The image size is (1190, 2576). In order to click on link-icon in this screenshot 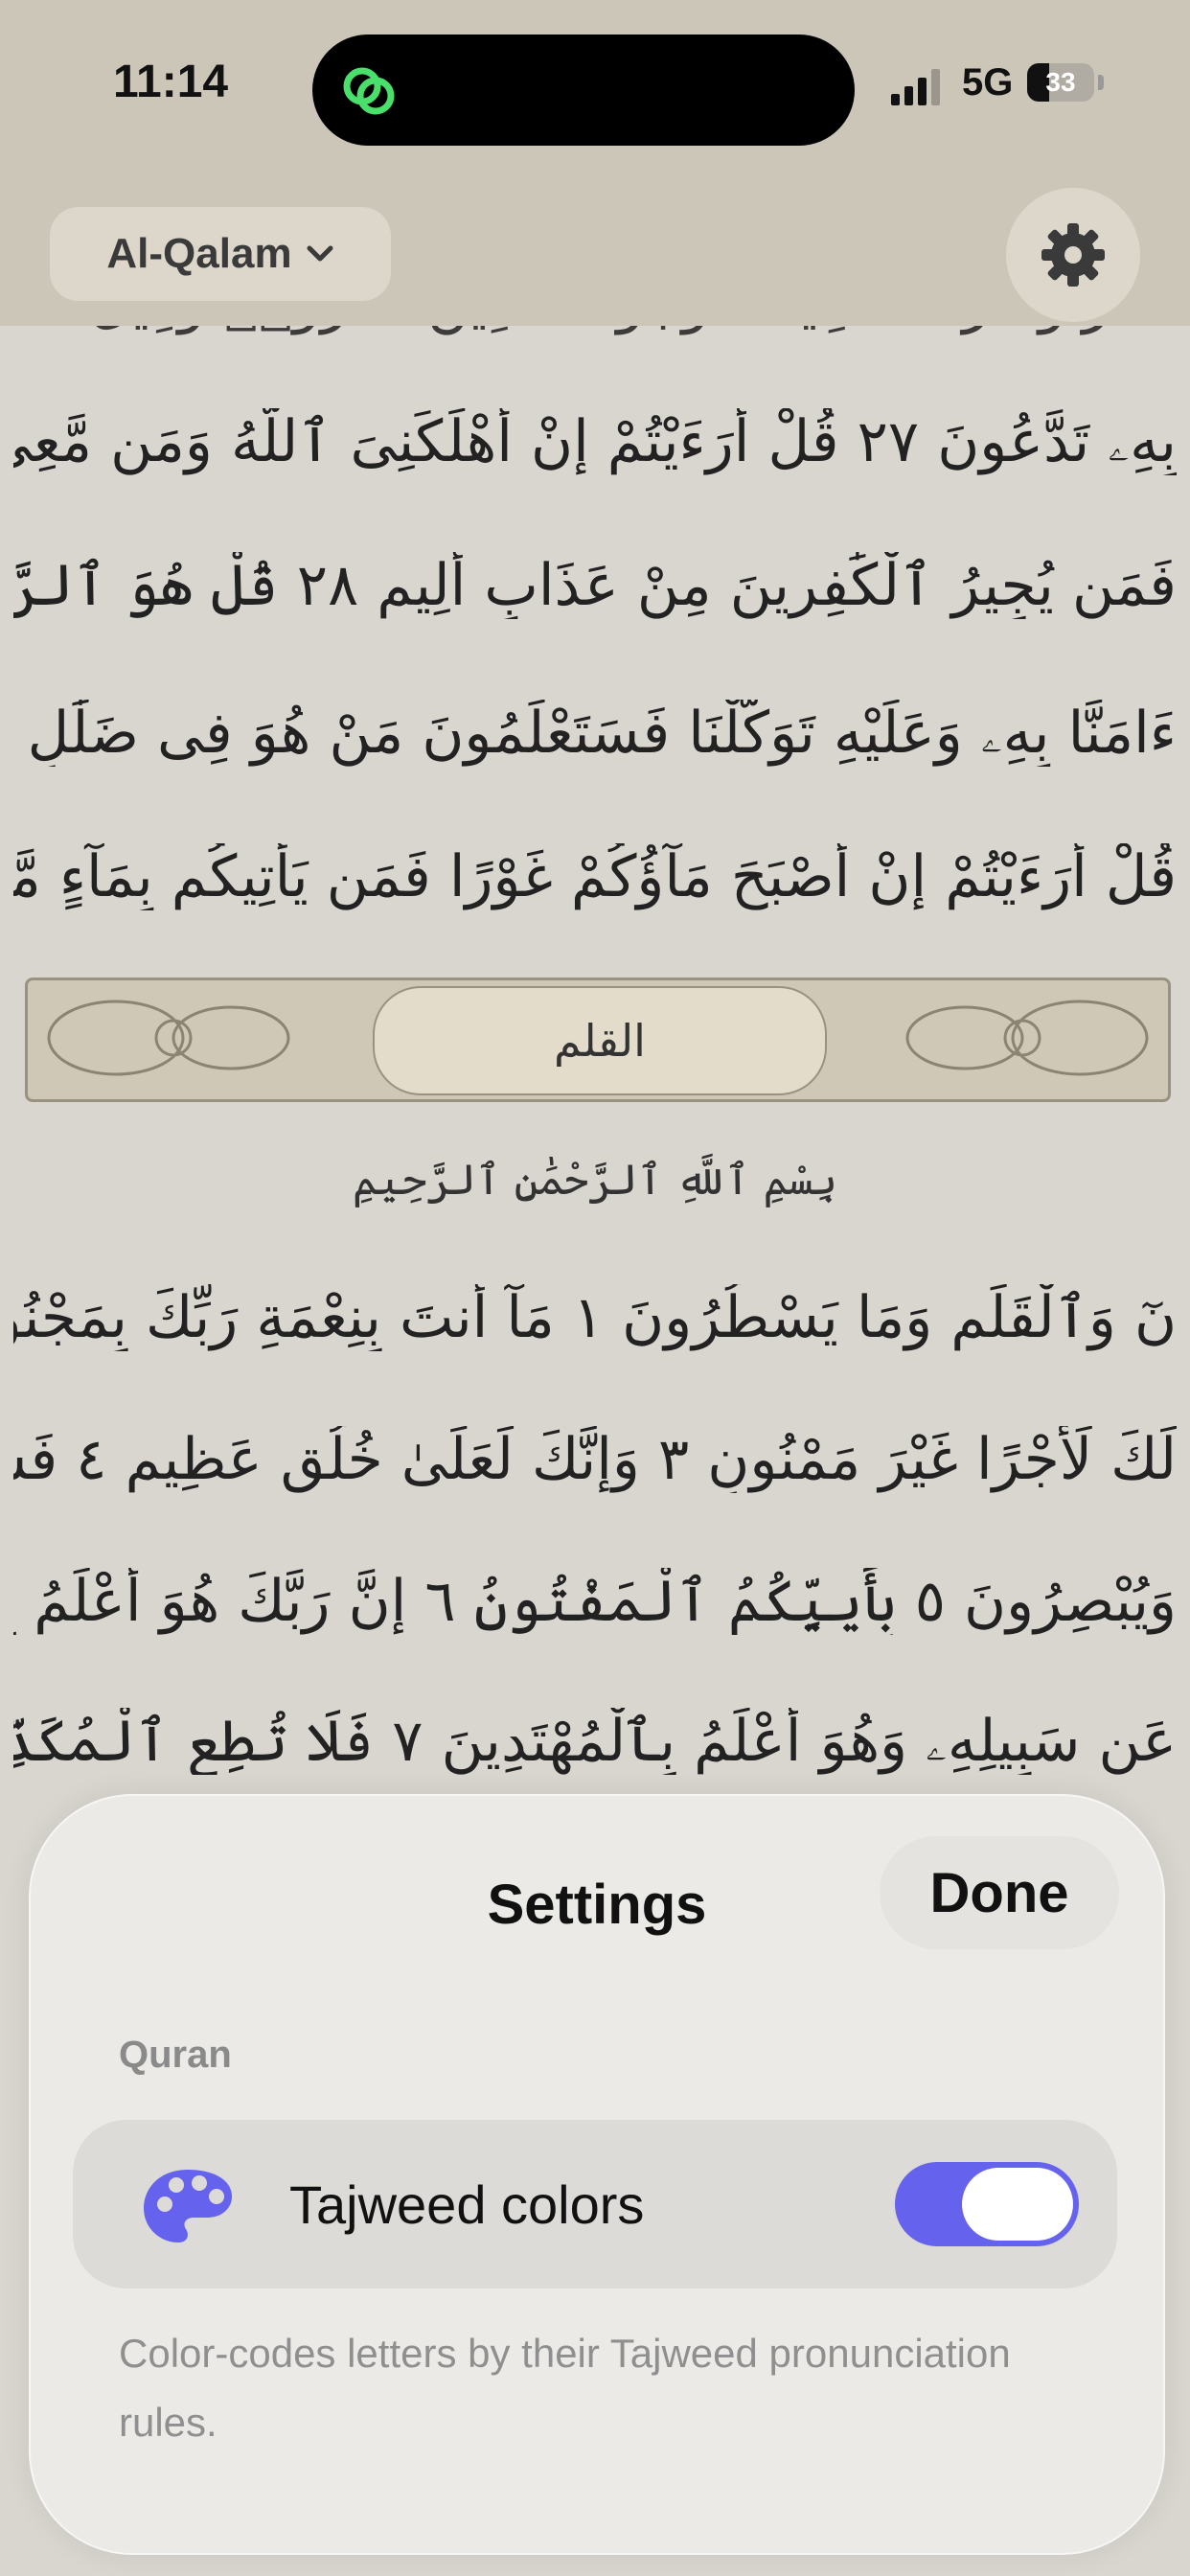, I will do `click(369, 91)`.